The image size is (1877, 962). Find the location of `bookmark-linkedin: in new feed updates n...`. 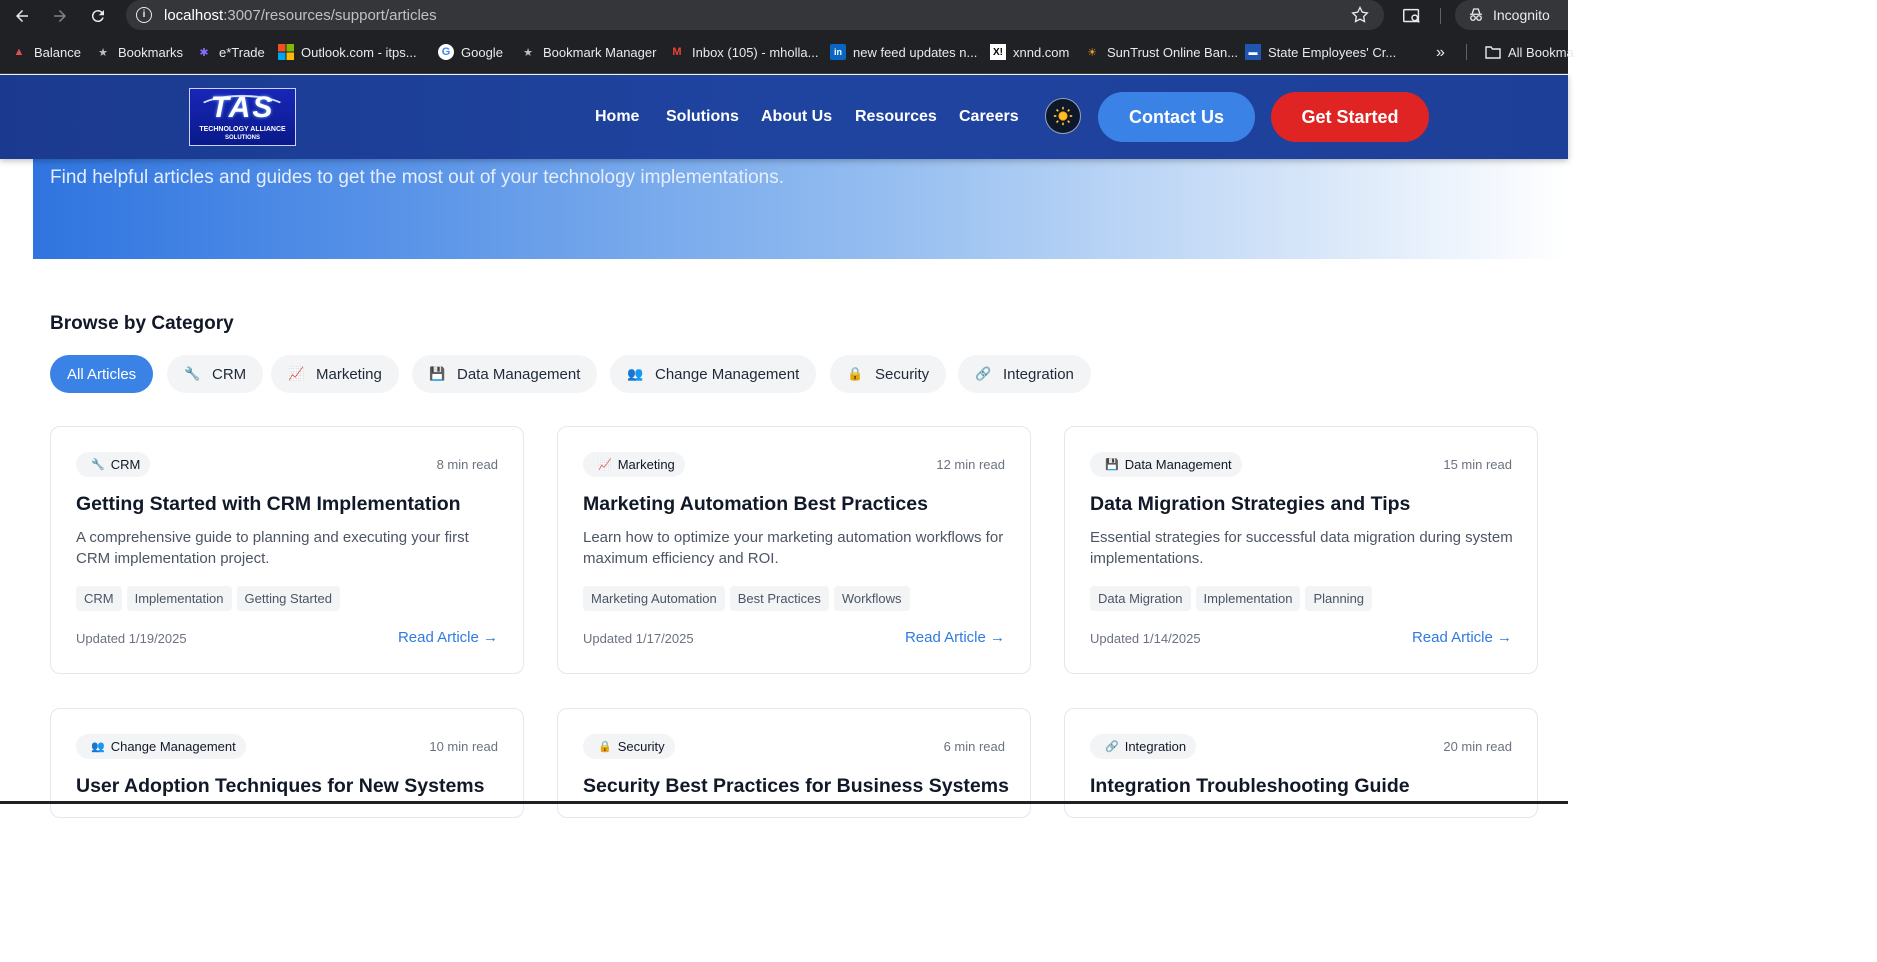

bookmark-linkedin: in new feed updates n... is located at coordinates (903, 52).